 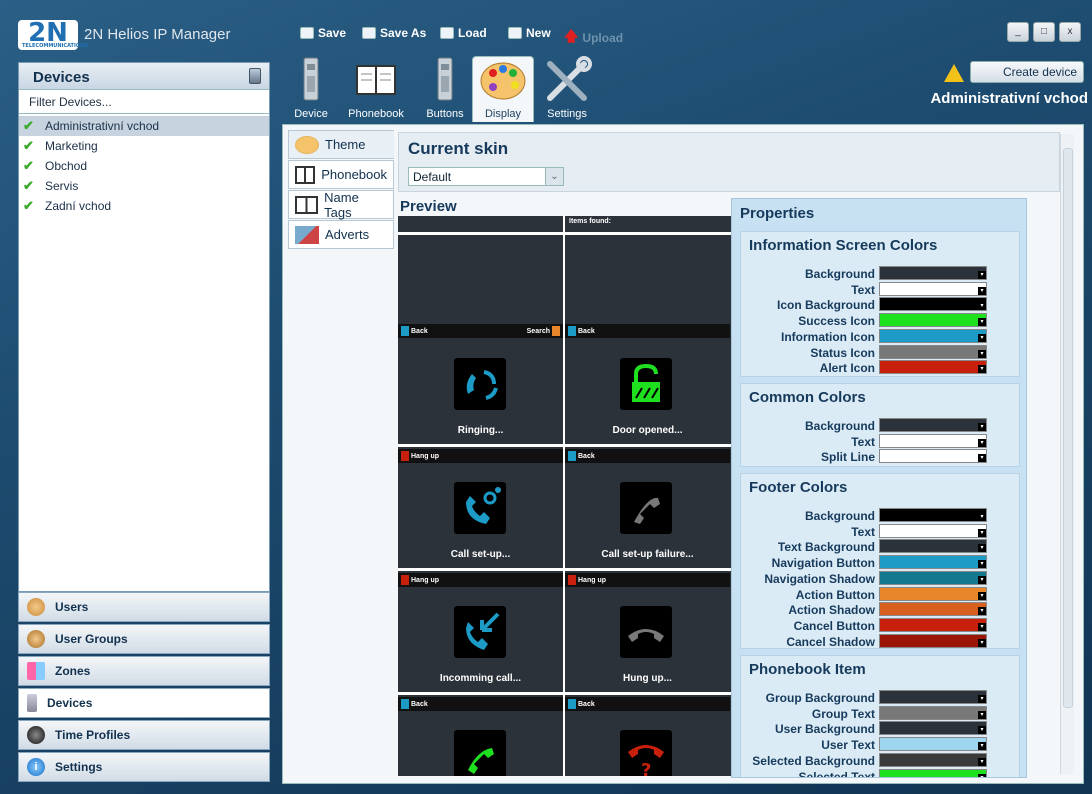 I want to click on sidetab-label: Name Tags, so click(x=341, y=204).